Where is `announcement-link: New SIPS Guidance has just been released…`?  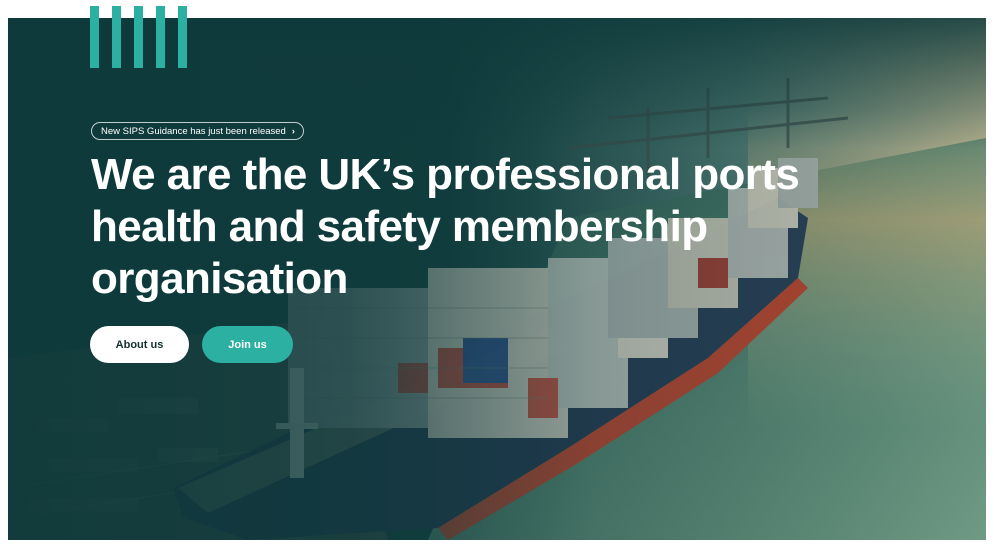
announcement-link: New SIPS Guidance has just been released… is located at coordinates (197, 131).